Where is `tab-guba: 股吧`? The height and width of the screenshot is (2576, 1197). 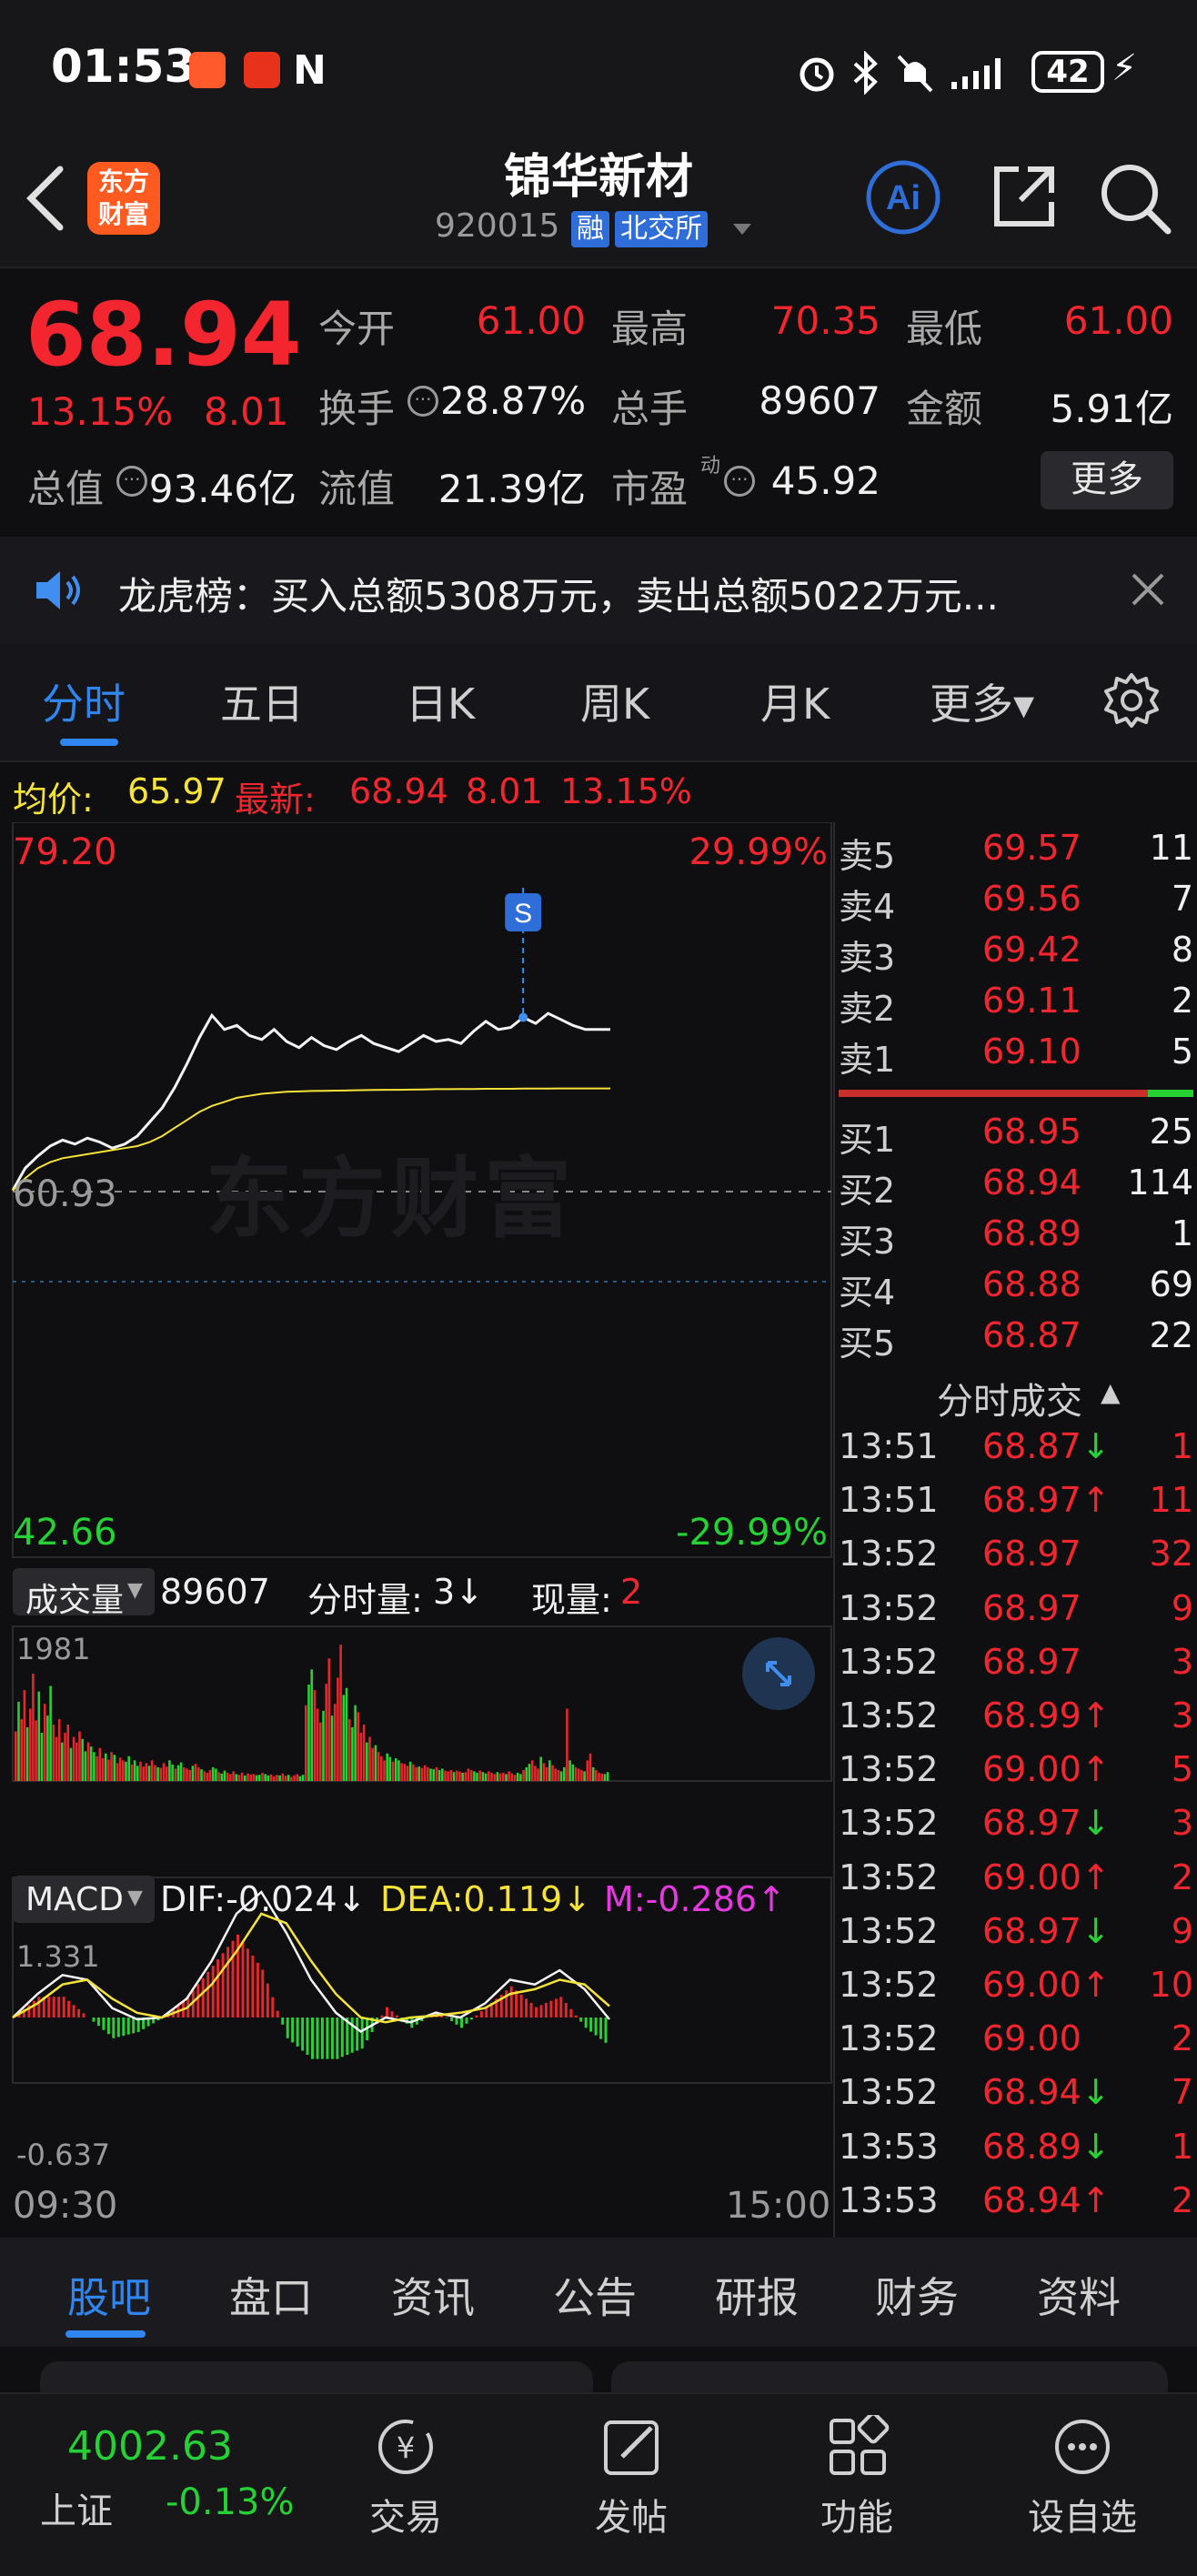
tab-guba: 股吧 is located at coordinates (109, 2295).